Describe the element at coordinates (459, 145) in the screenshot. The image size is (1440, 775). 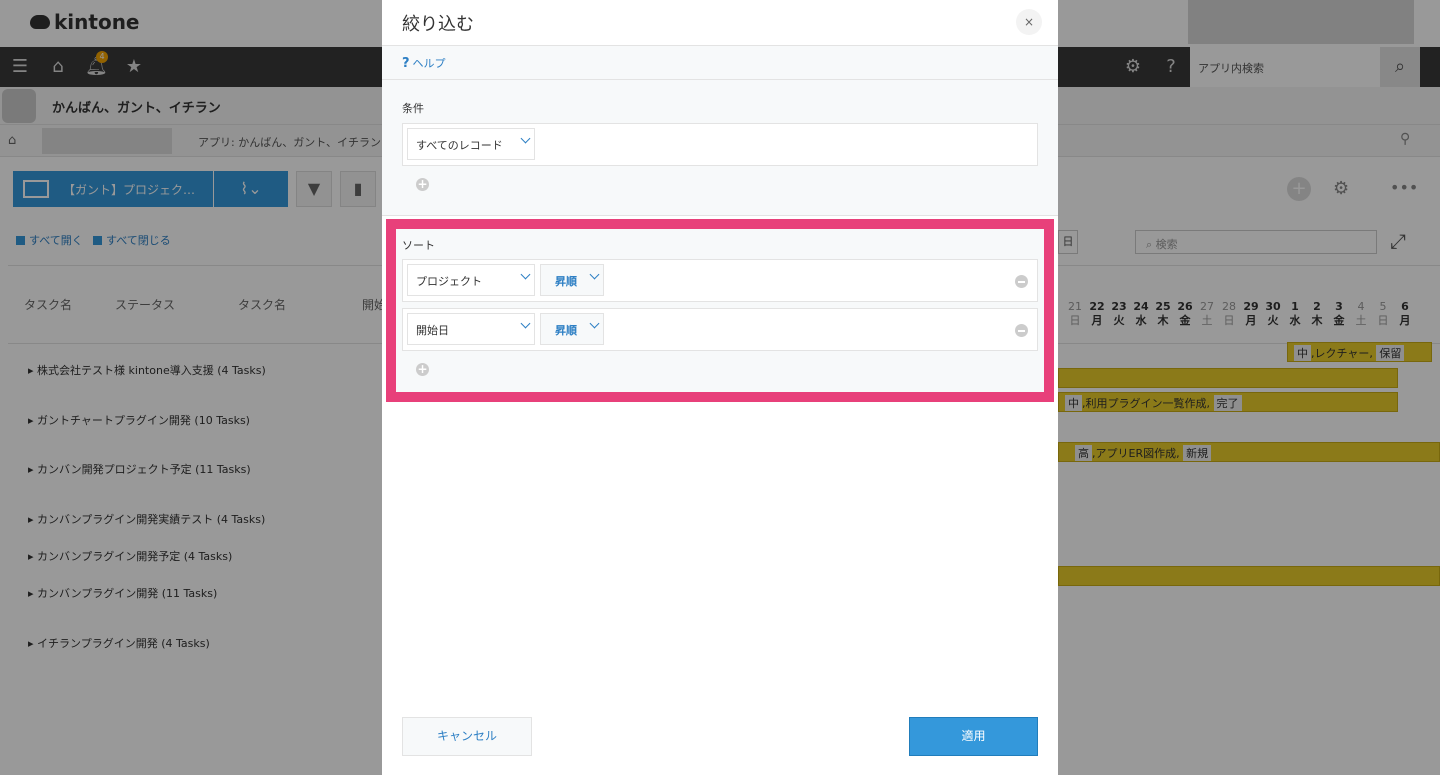
I see `condition-select-value: すべてのレコード` at that location.